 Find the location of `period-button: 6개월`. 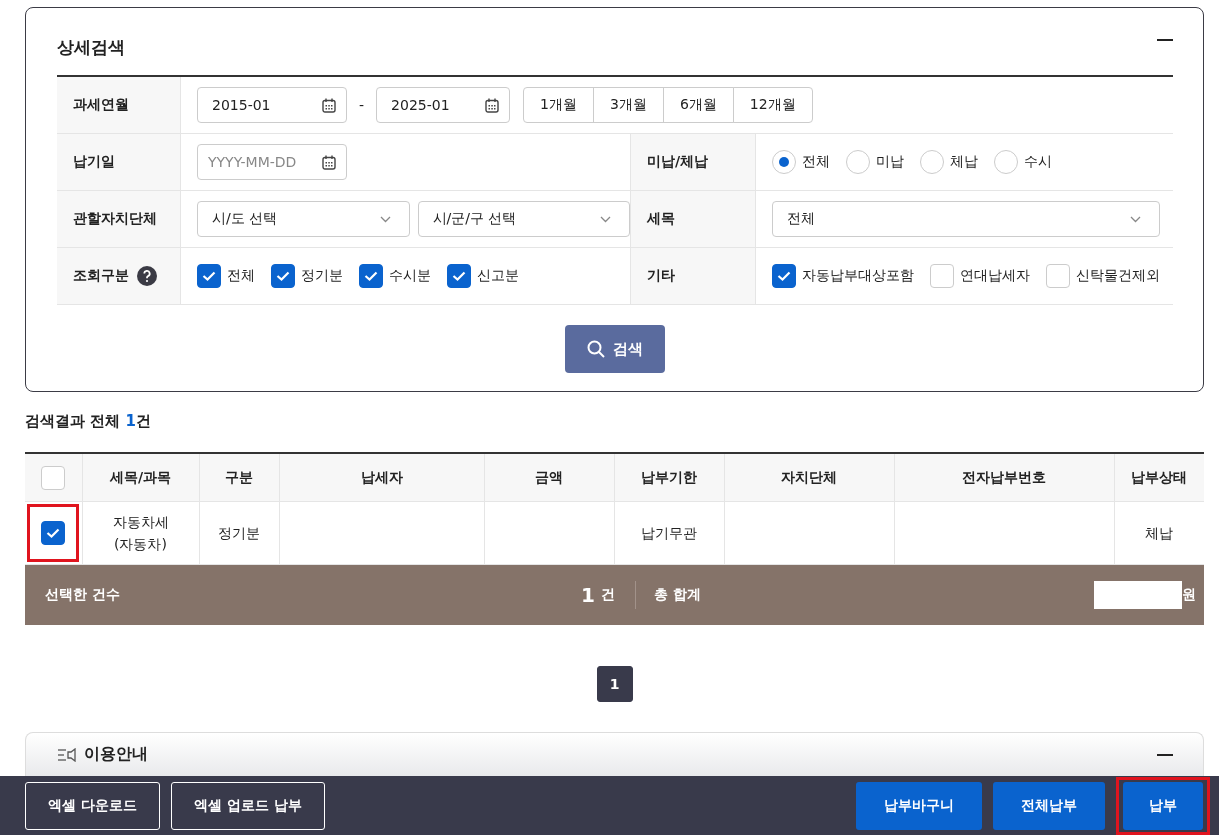

period-button: 6개월 is located at coordinates (698, 105).